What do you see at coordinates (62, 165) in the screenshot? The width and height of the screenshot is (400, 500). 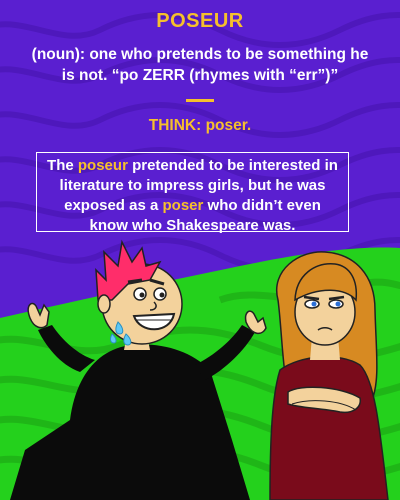 I see `sentence-part-1: The` at bounding box center [62, 165].